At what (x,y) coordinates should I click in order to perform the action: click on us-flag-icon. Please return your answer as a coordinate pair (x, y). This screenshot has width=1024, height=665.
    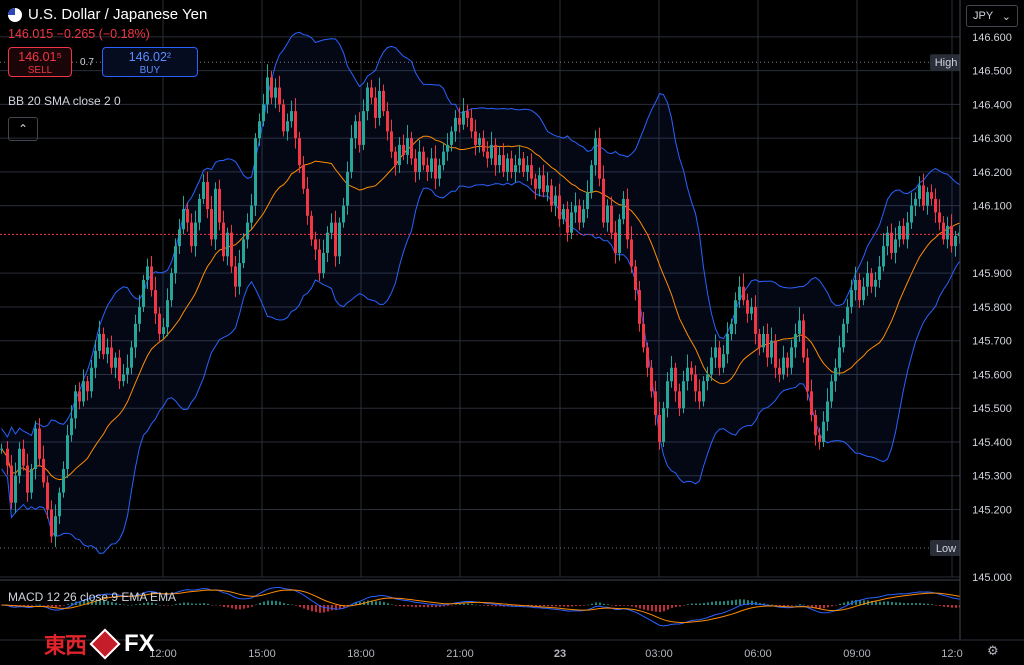
    Looking at the image, I should click on (15, 14).